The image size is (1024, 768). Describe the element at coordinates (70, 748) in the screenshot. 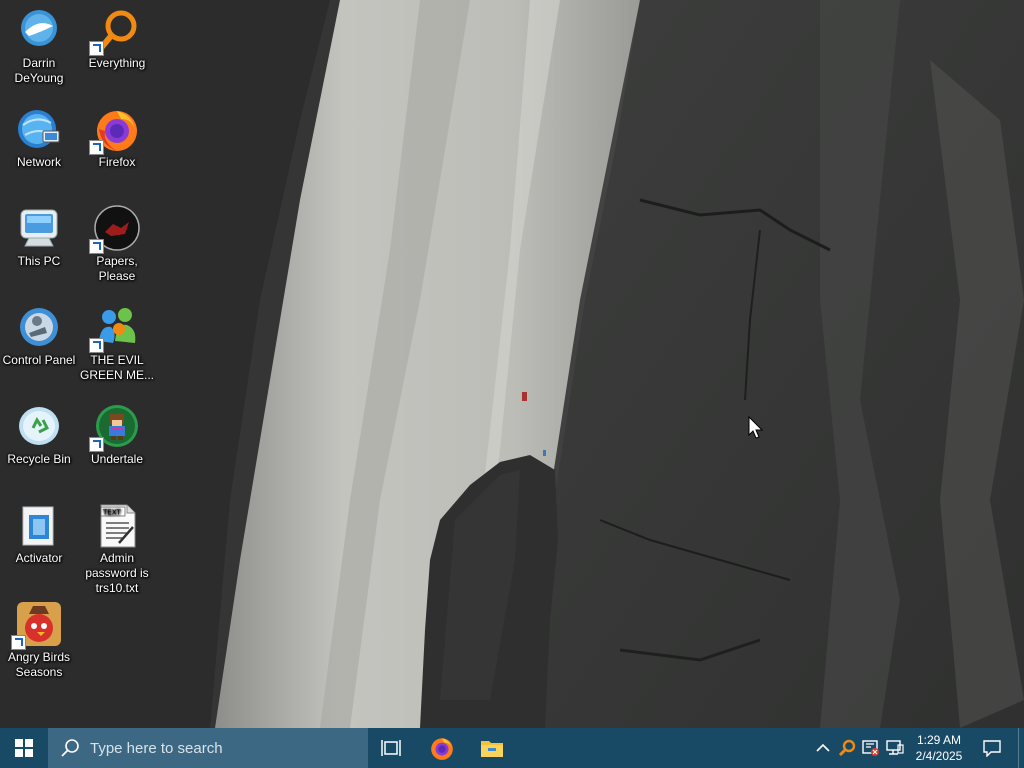

I see `search-icon` at that location.